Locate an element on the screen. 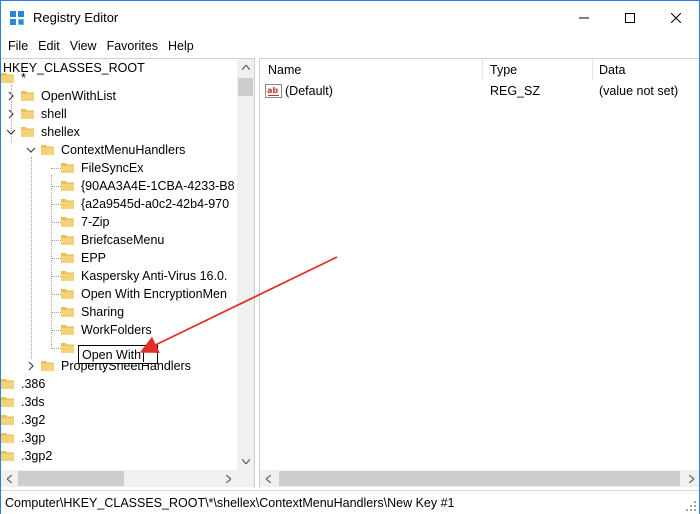 This screenshot has width=700, height=514. tree-item: {a2a9545d-a0c2-42b4-970 is located at coordinates (119, 204).